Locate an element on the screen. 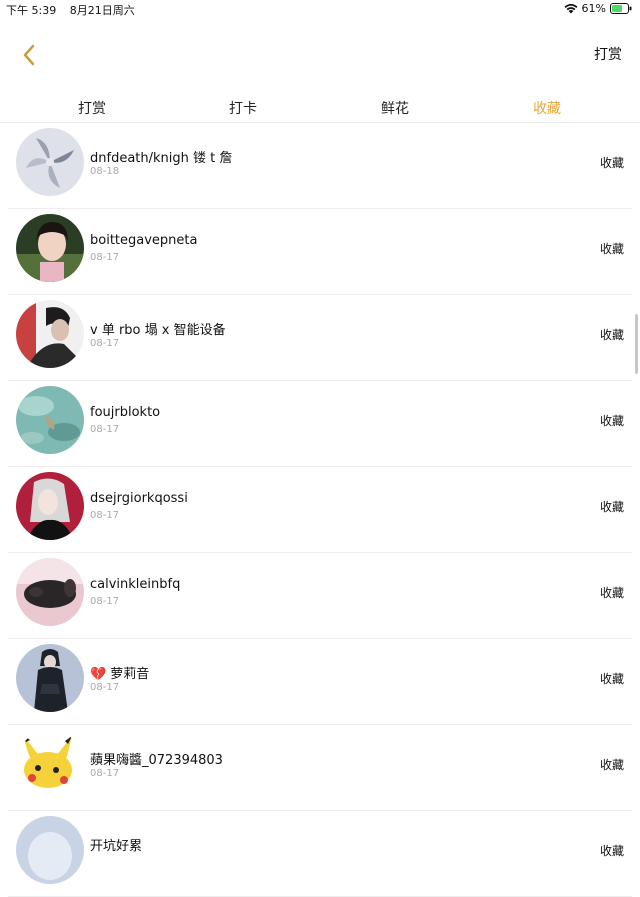 This screenshot has width=640, height=897. list-item: 开坑好累 收藏 is located at coordinates (320, 854).